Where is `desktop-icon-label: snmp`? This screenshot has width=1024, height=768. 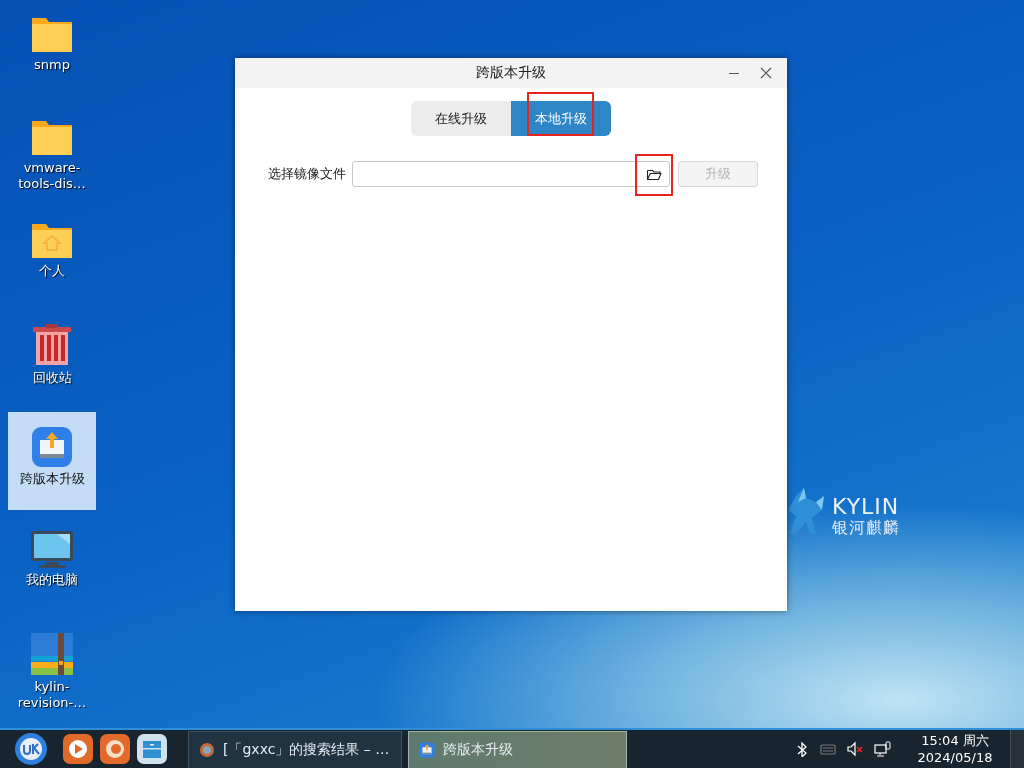 desktop-icon-label: snmp is located at coordinates (52, 65).